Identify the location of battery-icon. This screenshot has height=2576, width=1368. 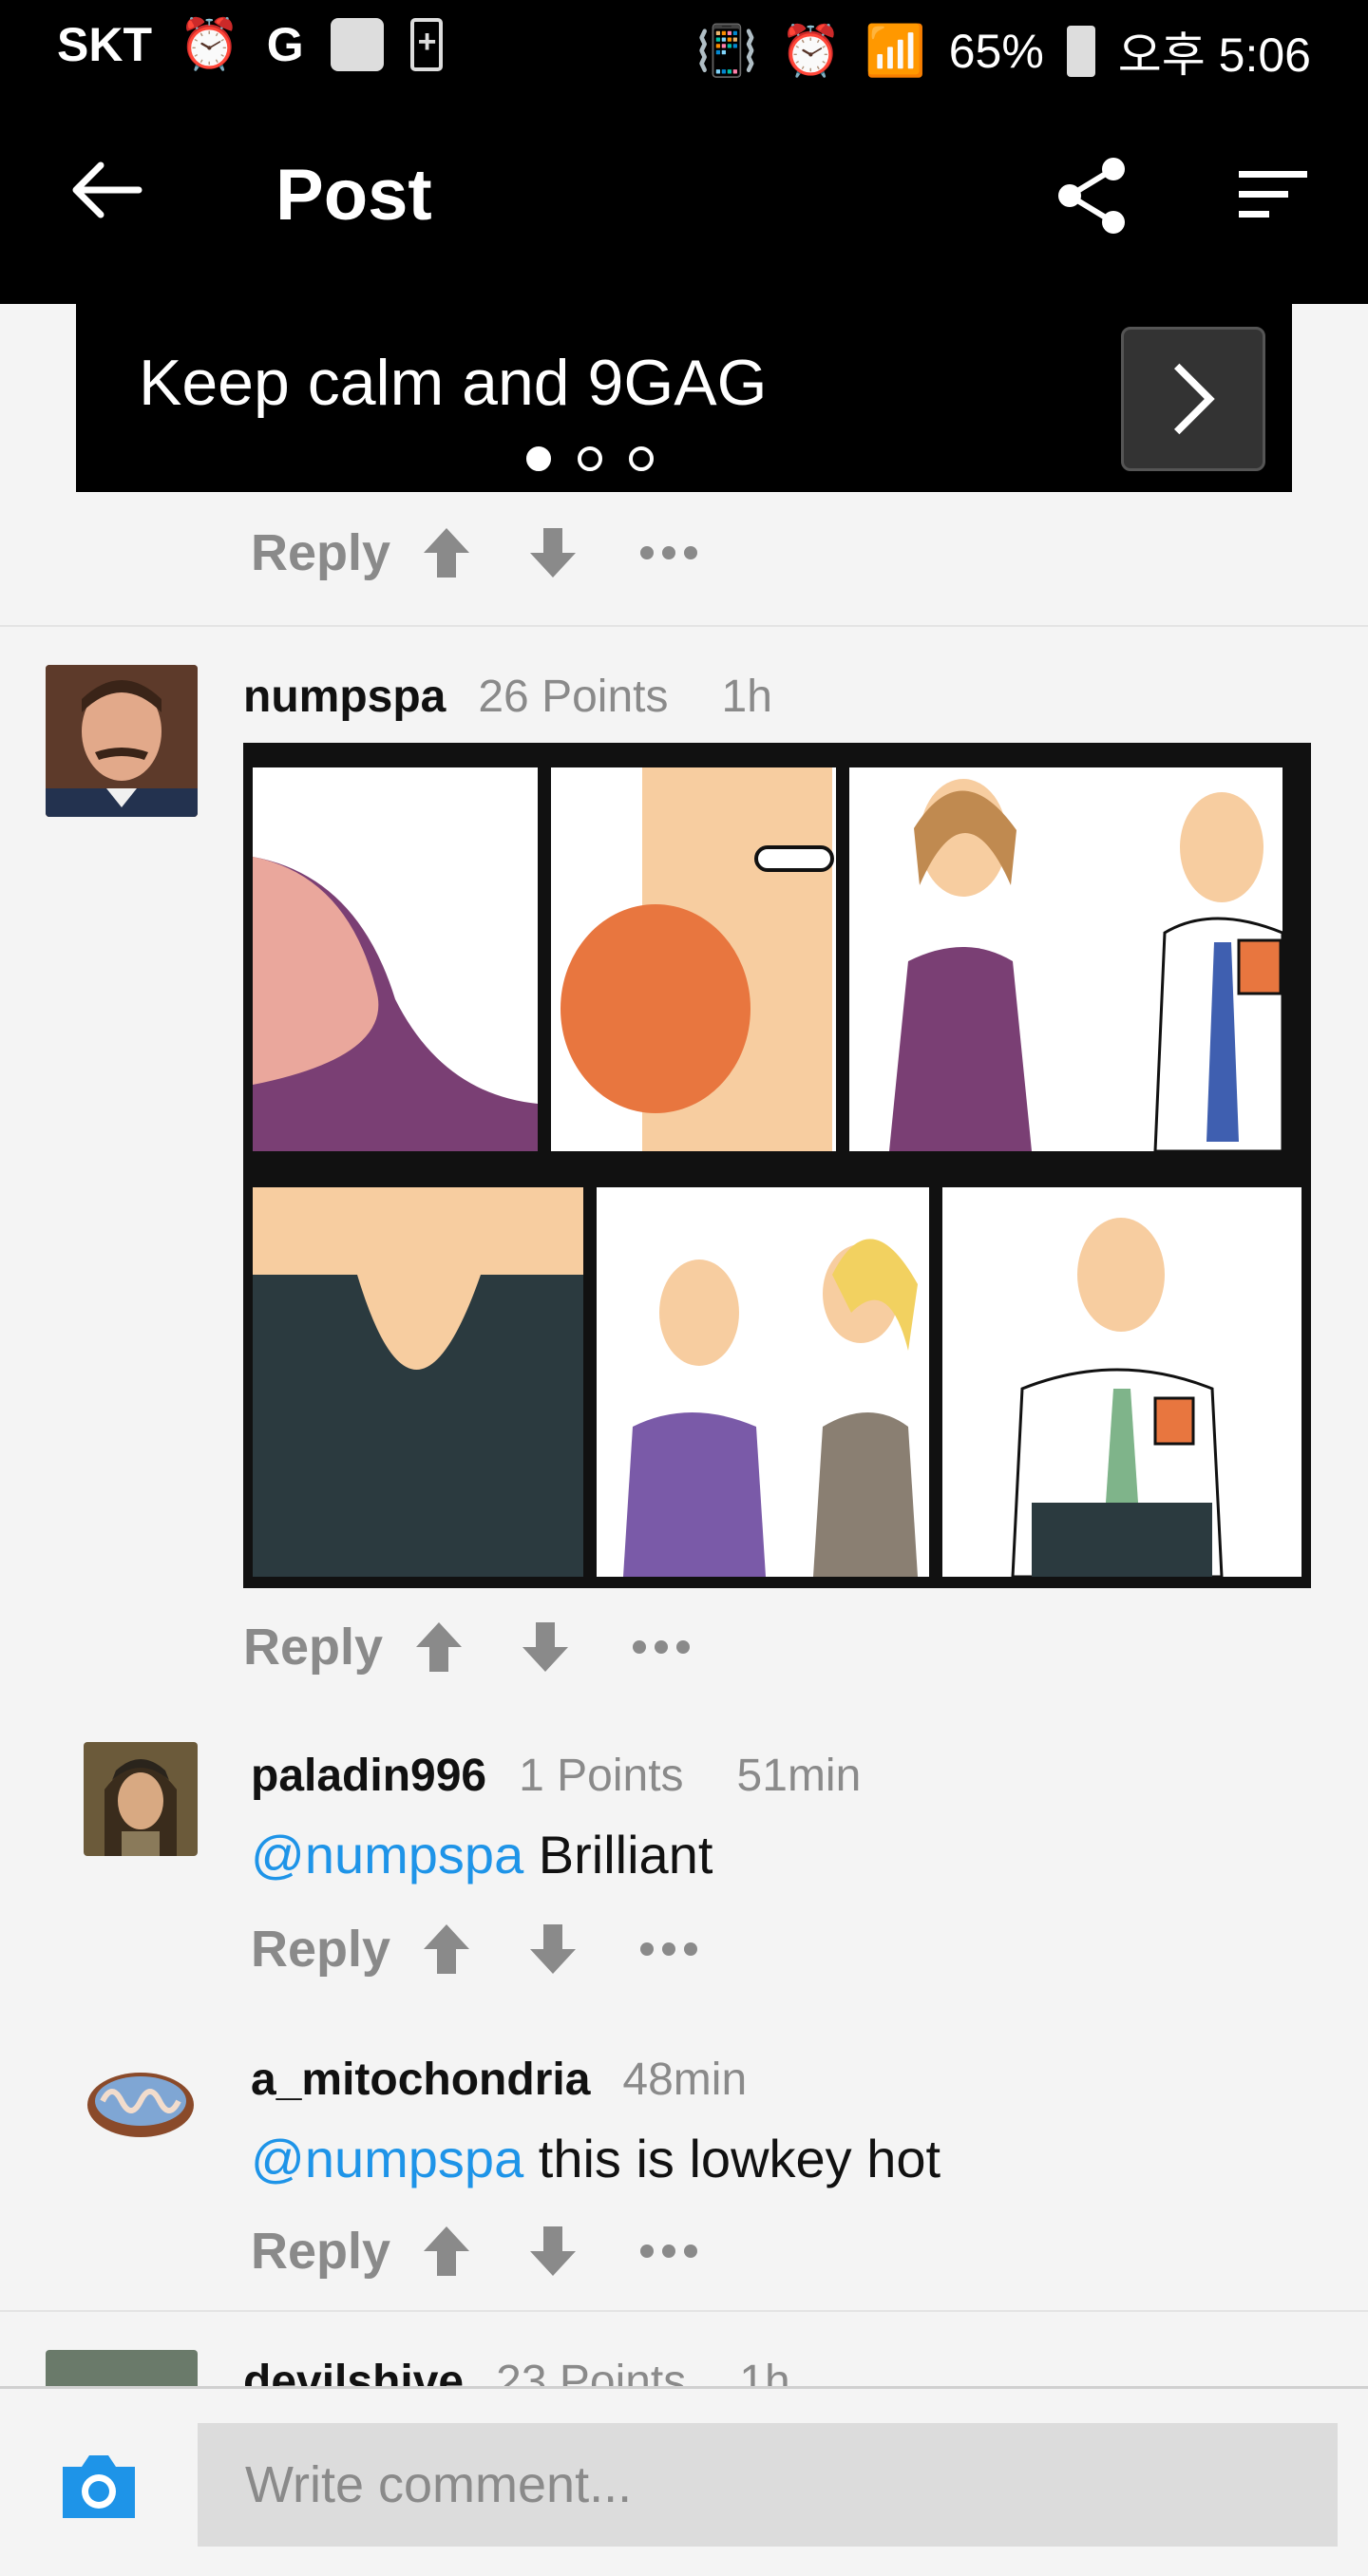
(1080, 51).